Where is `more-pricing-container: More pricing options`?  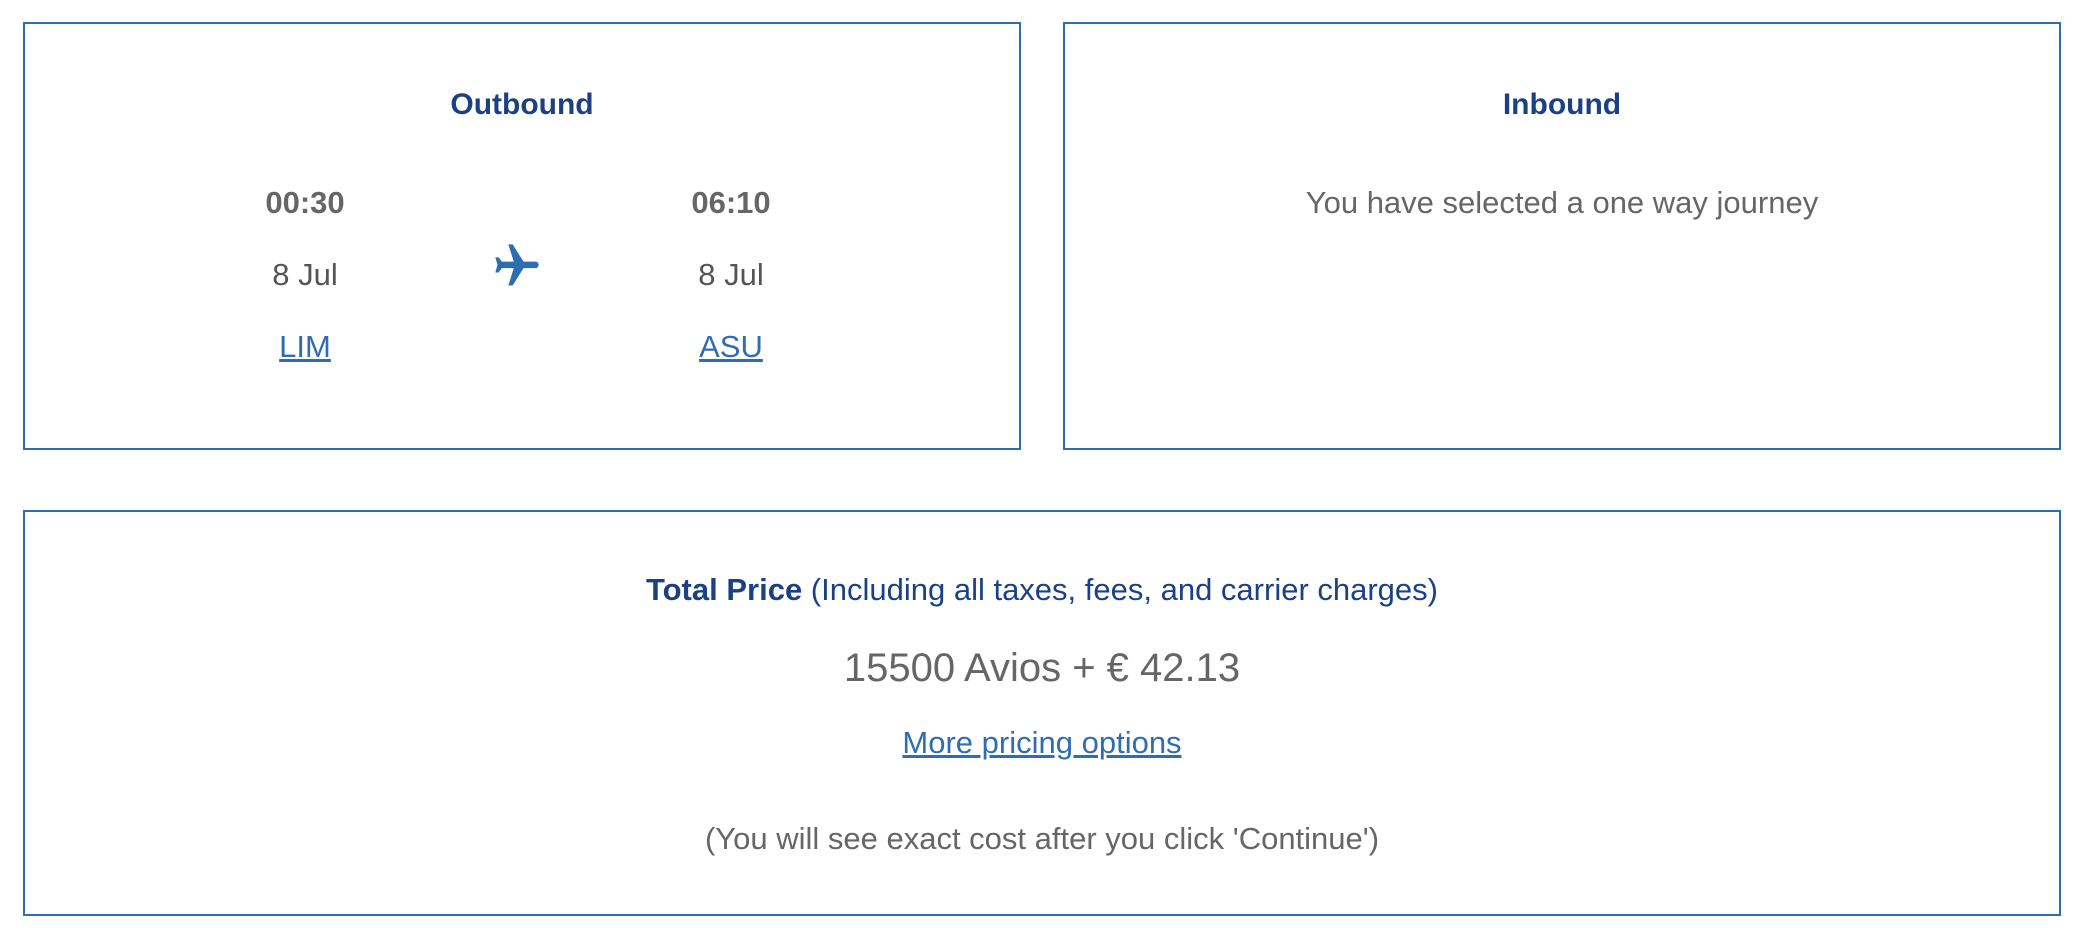
more-pricing-container: More pricing options is located at coordinates (1042, 742).